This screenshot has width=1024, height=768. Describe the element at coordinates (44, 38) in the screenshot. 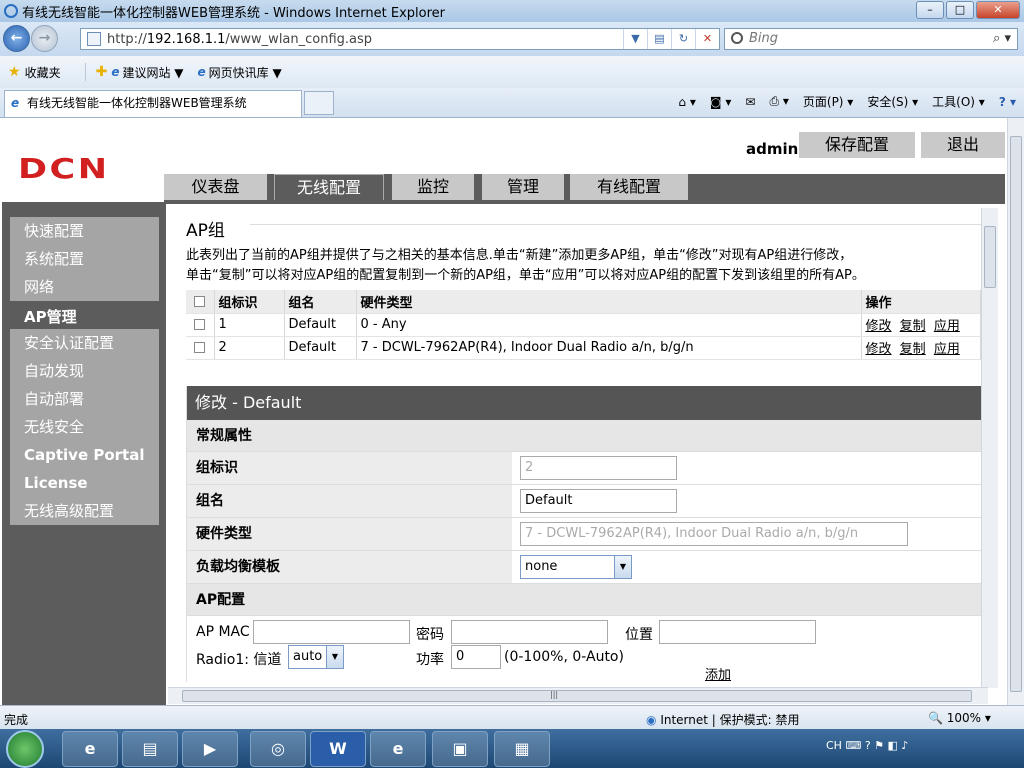

I see `forward-button: →` at that location.